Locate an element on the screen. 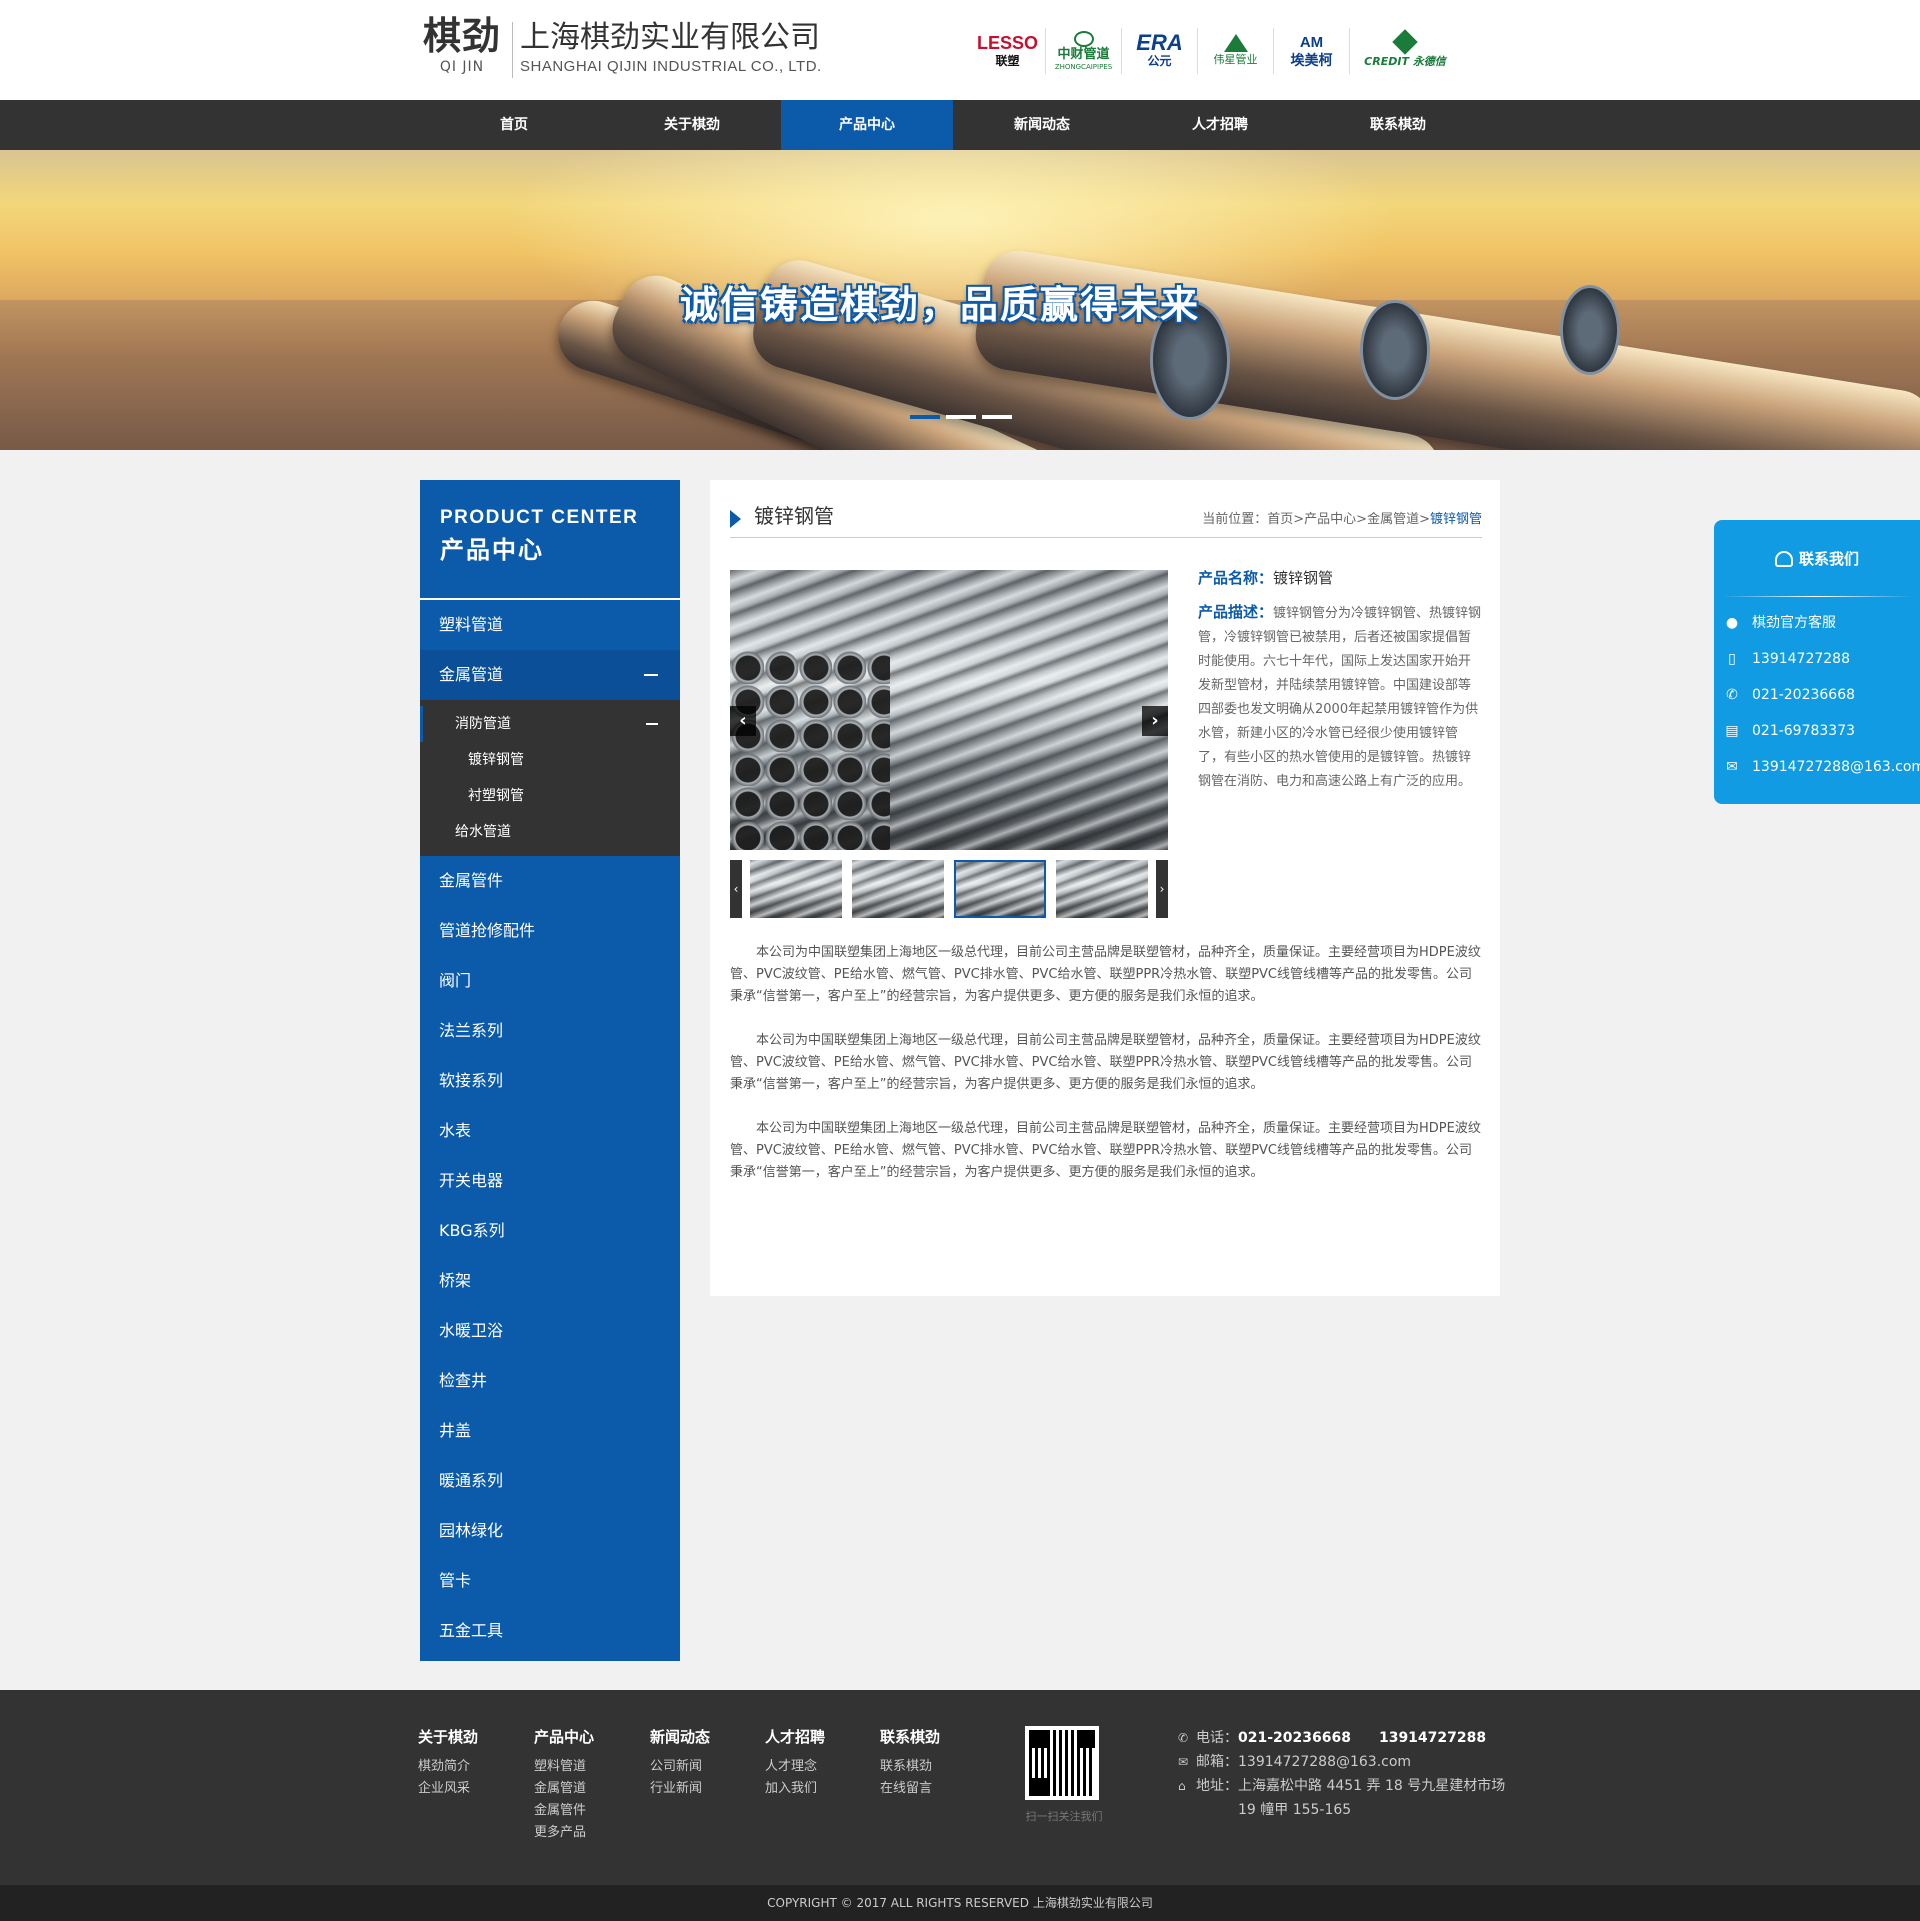  footer-link: 在线留言 is located at coordinates (910, 1789).